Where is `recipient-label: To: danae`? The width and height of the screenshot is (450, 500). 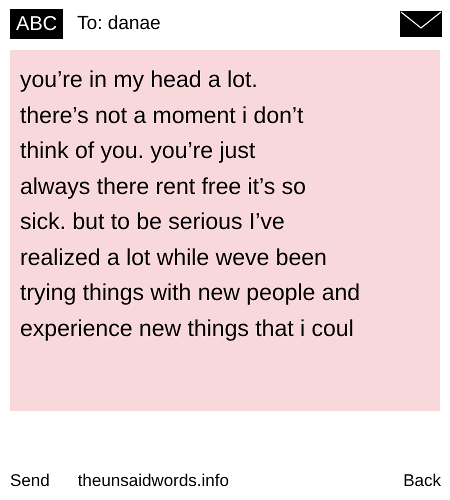 recipient-label: To: danae is located at coordinates (119, 24).